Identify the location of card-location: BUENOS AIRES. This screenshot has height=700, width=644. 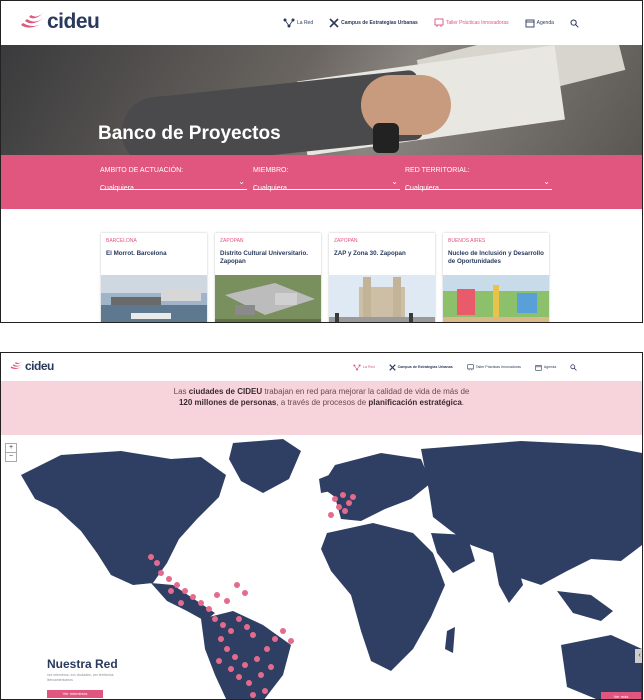
(467, 241).